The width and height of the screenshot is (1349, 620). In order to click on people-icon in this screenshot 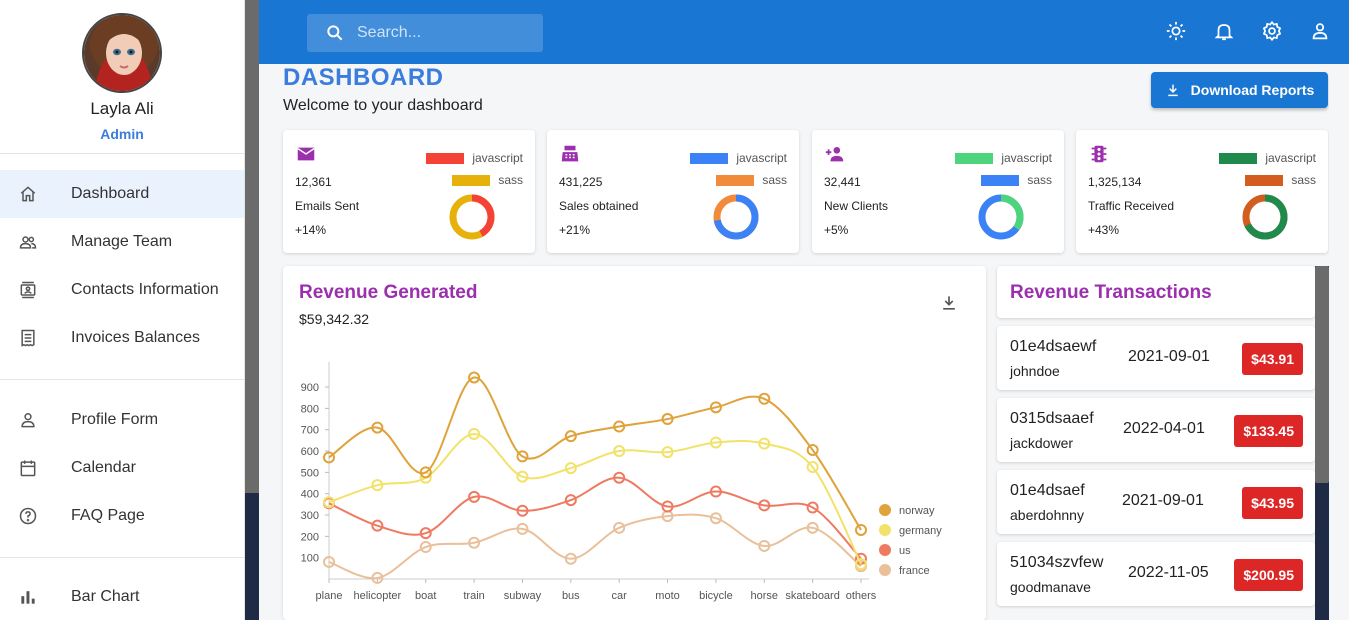, I will do `click(28, 242)`.